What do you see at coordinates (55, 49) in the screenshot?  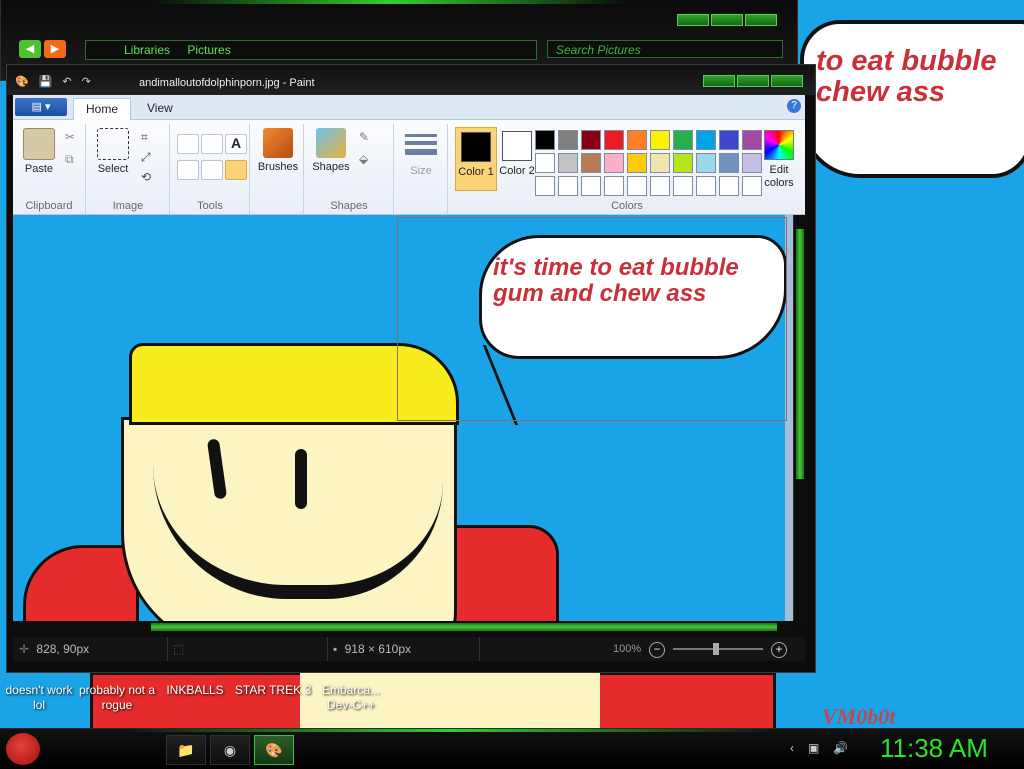 I see `forward-button: ▶` at bounding box center [55, 49].